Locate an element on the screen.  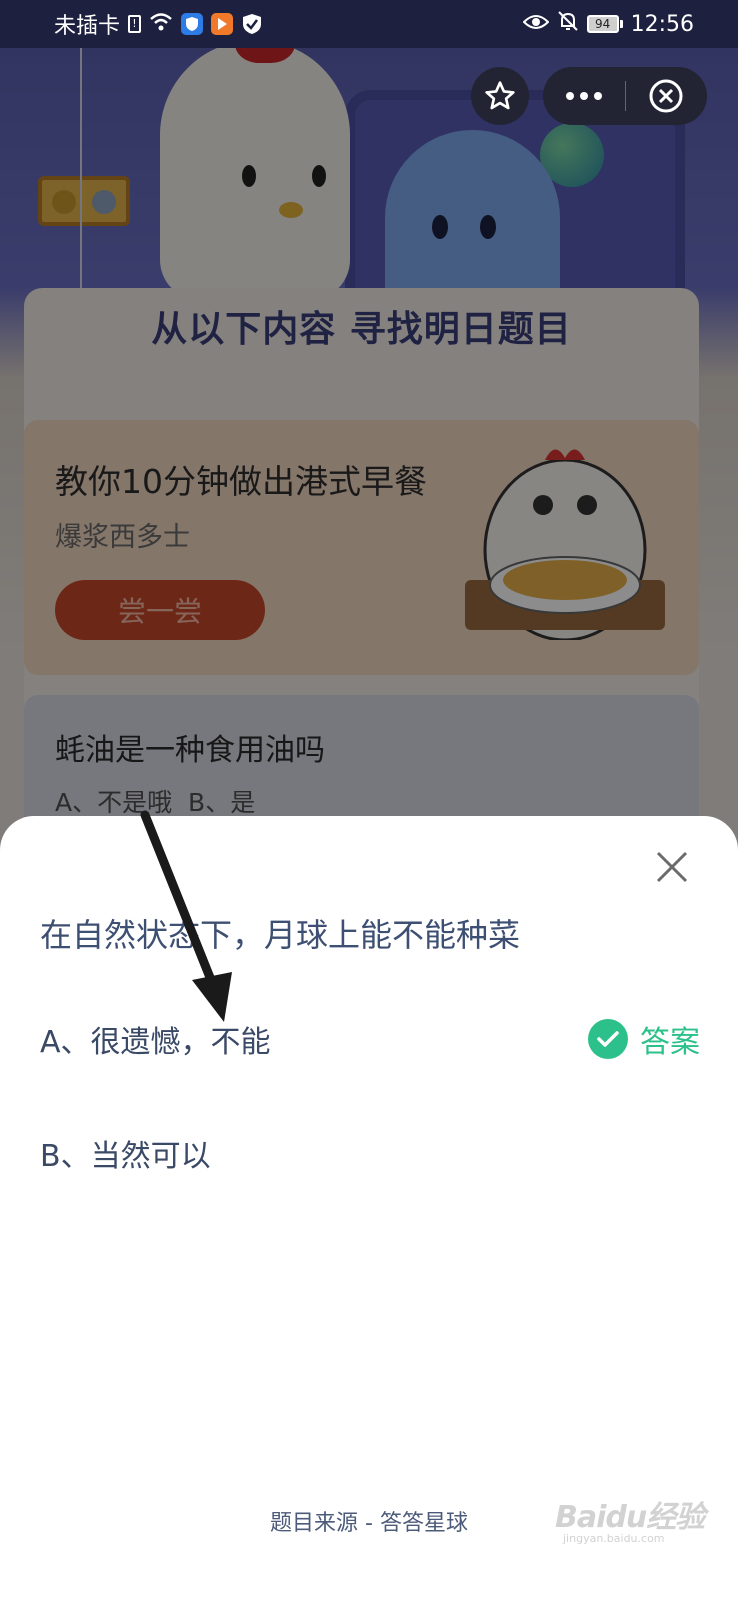
annotation-arrow-icon is located at coordinates (186, 916).